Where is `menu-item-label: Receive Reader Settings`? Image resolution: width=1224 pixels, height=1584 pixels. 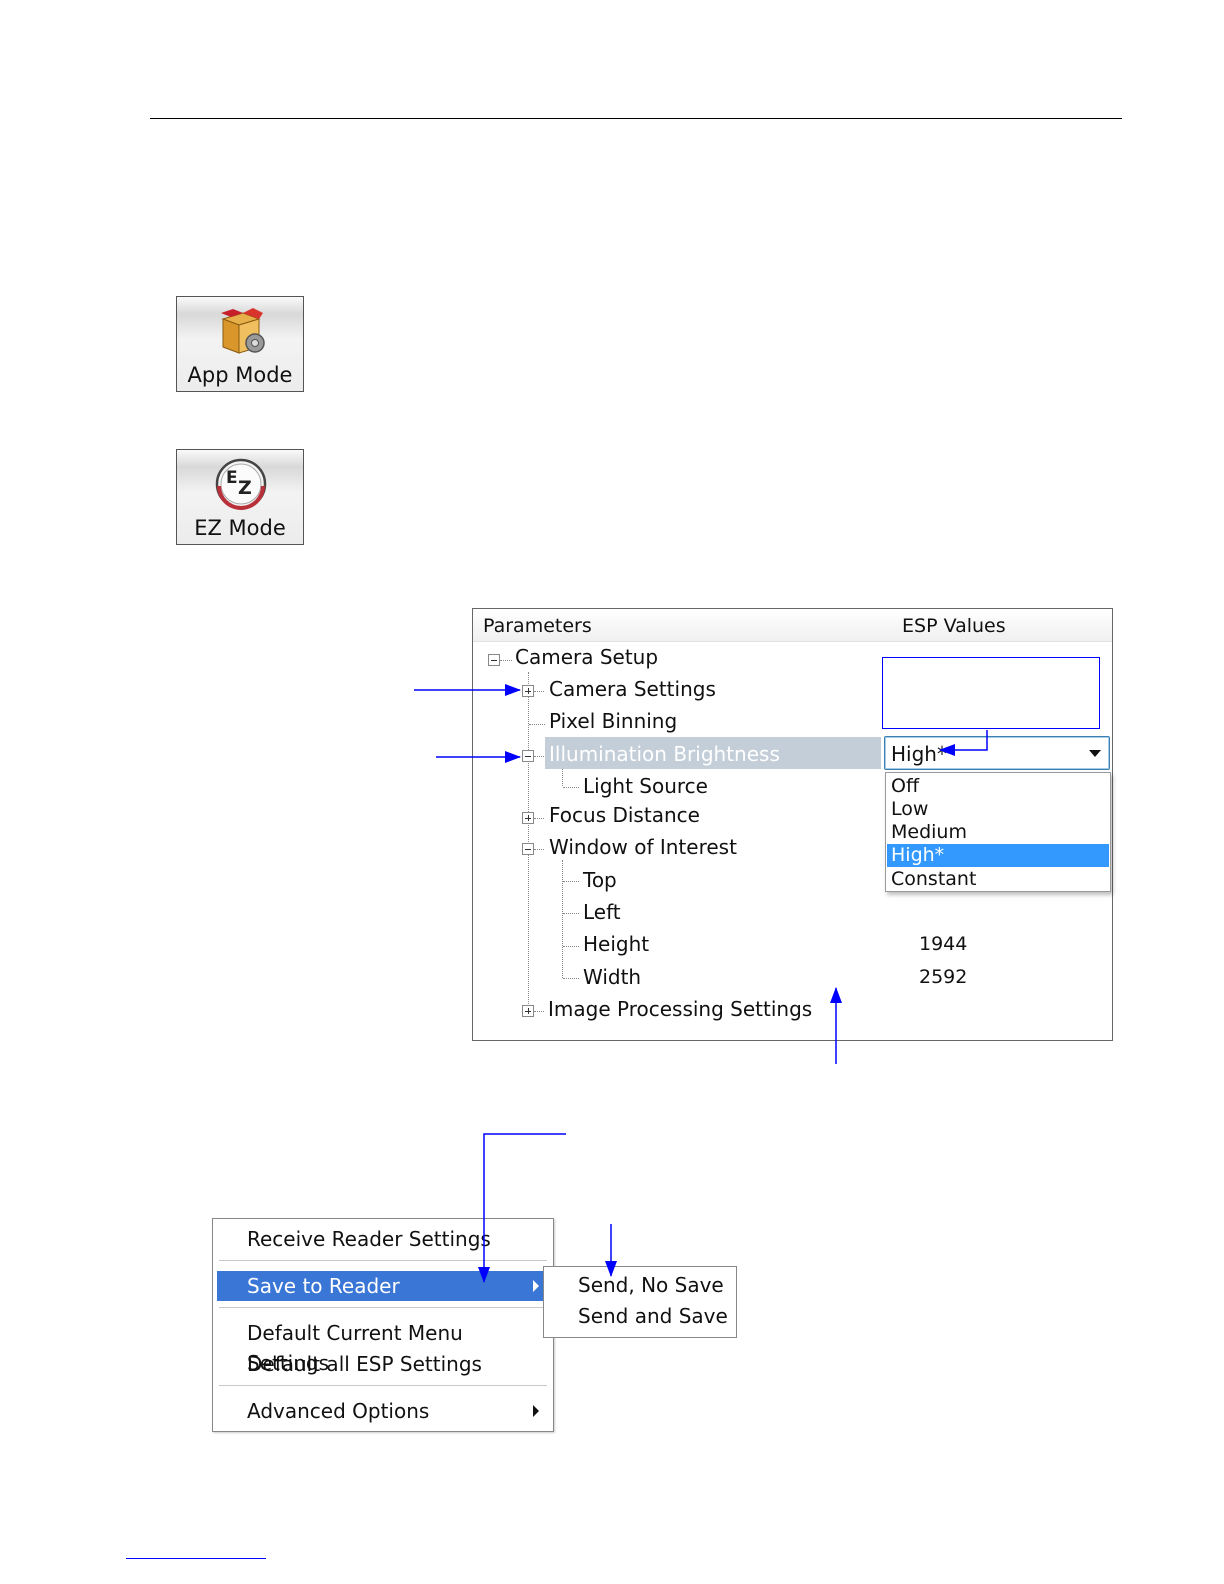
menu-item-label: Receive Reader Settings is located at coordinates (369, 1239).